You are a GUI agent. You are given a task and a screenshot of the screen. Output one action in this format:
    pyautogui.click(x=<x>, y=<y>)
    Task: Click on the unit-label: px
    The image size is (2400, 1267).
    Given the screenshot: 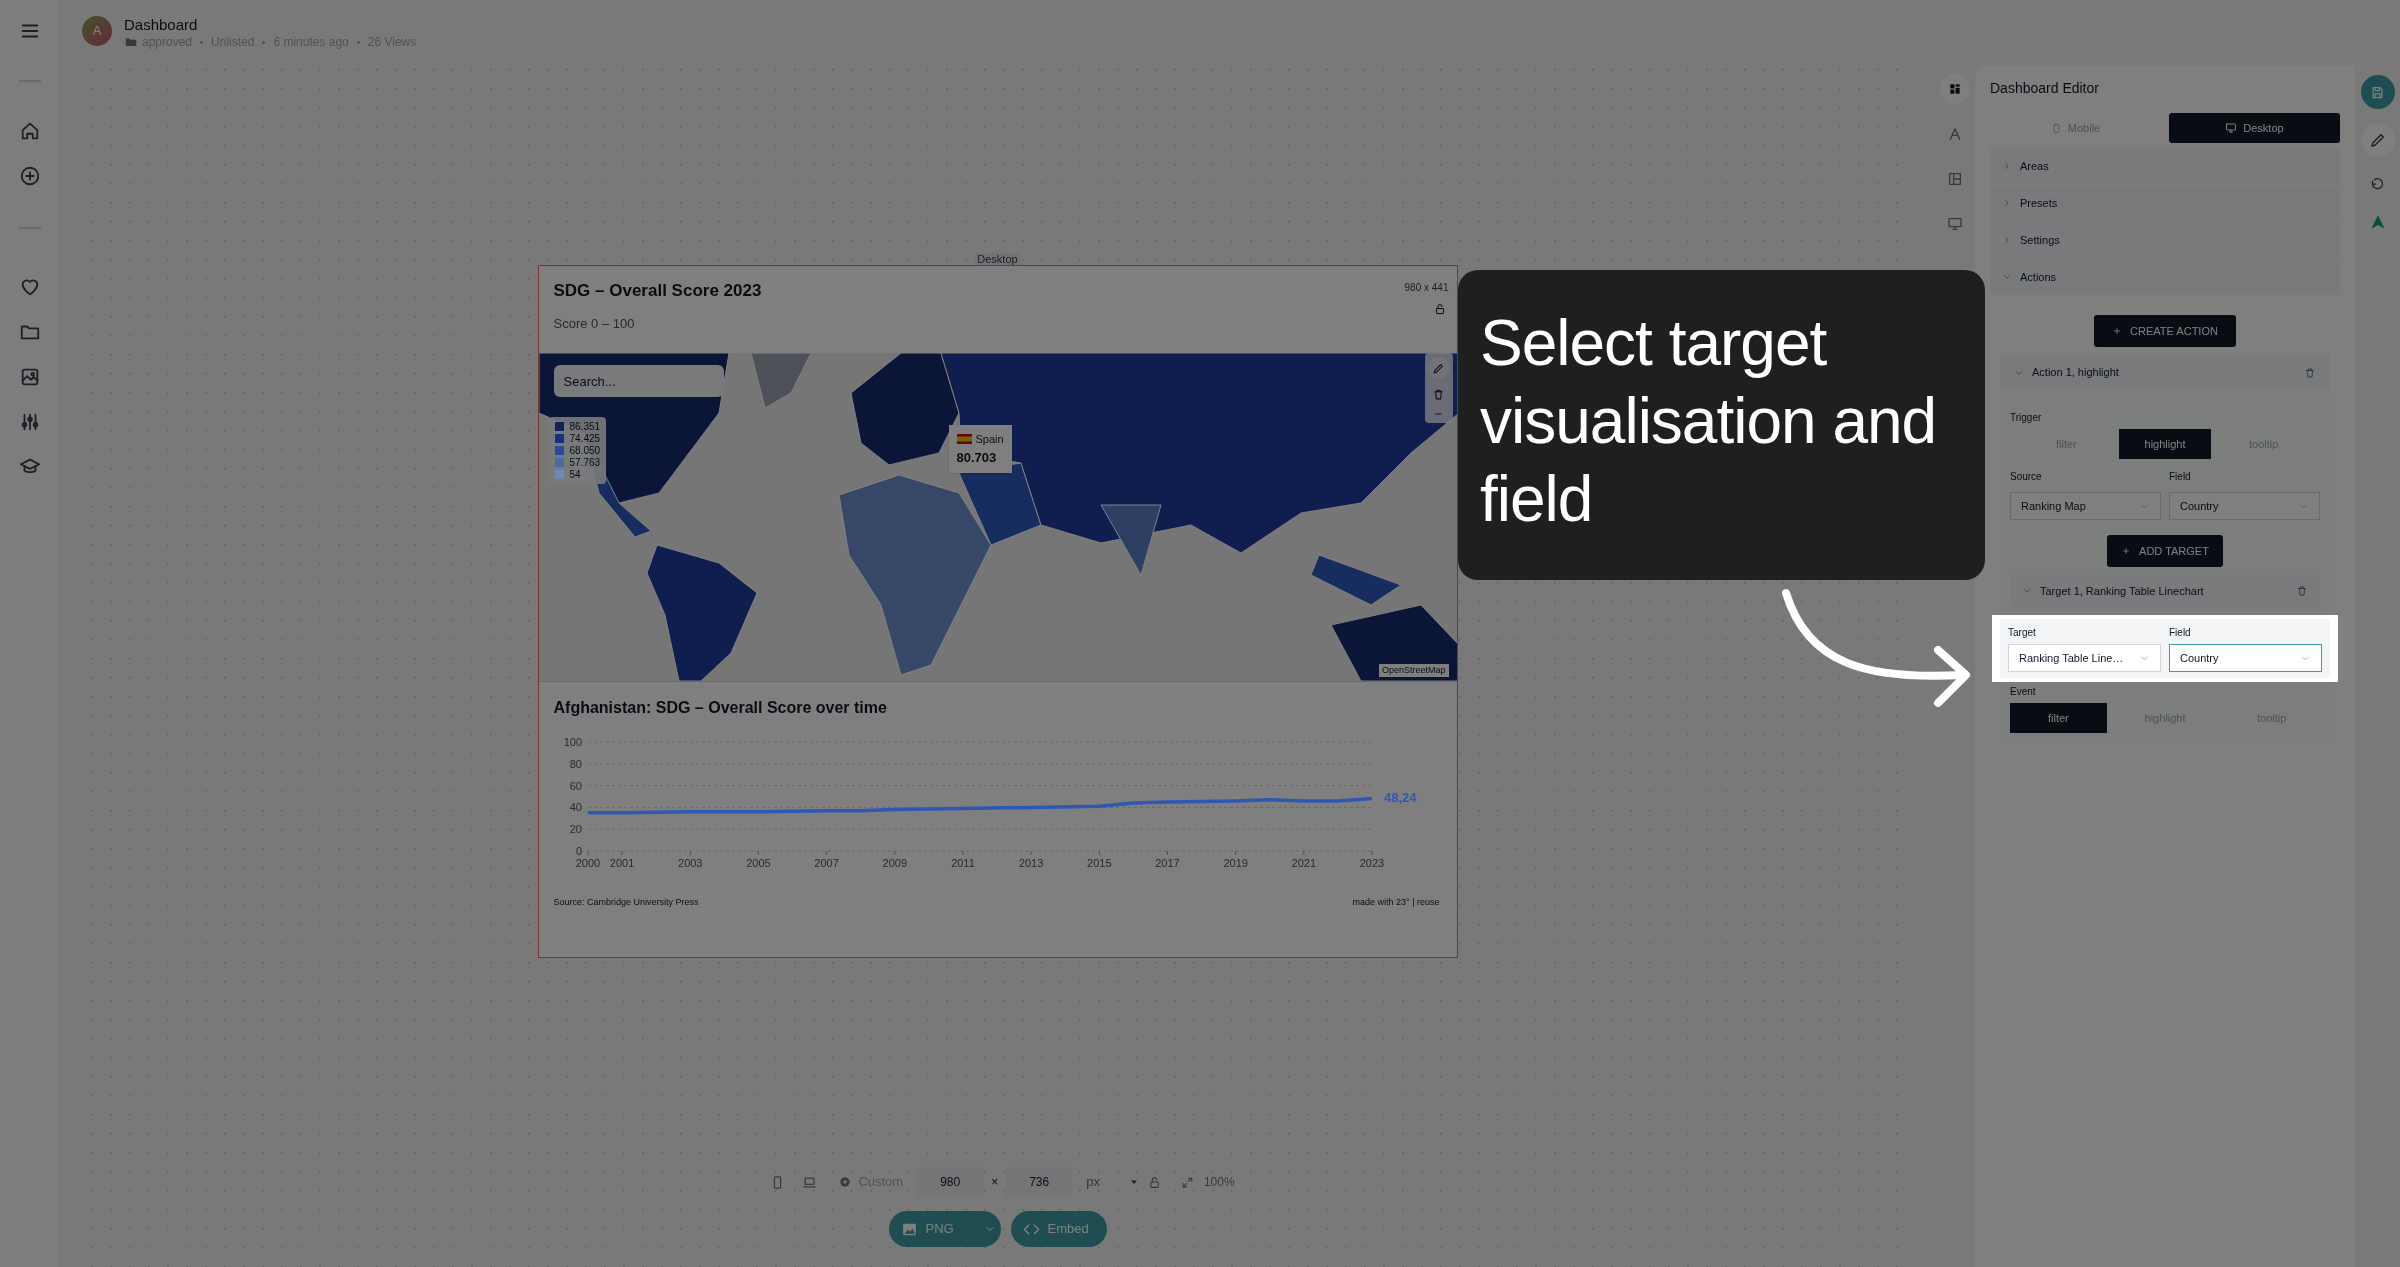 What is the action you would take?
    pyautogui.click(x=1093, y=1182)
    